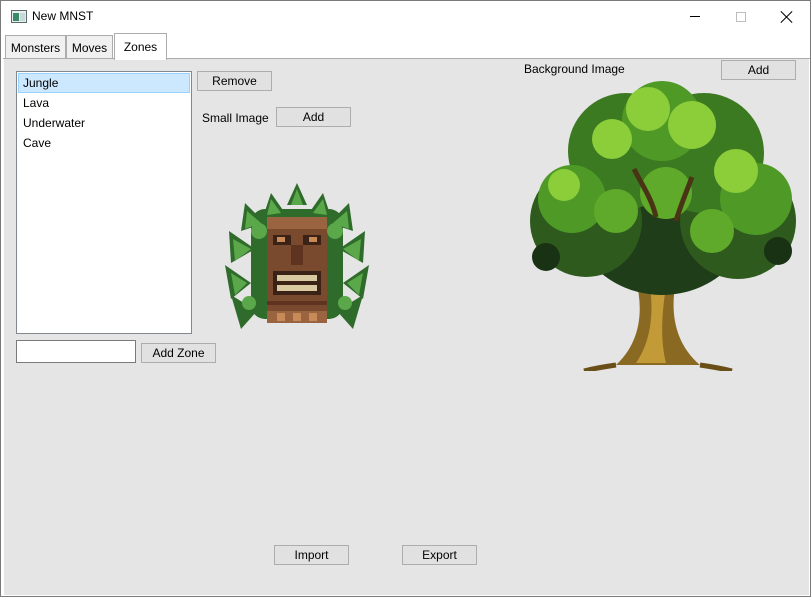 The height and width of the screenshot is (597, 811). I want to click on add-background-image-button: Add, so click(758, 70).